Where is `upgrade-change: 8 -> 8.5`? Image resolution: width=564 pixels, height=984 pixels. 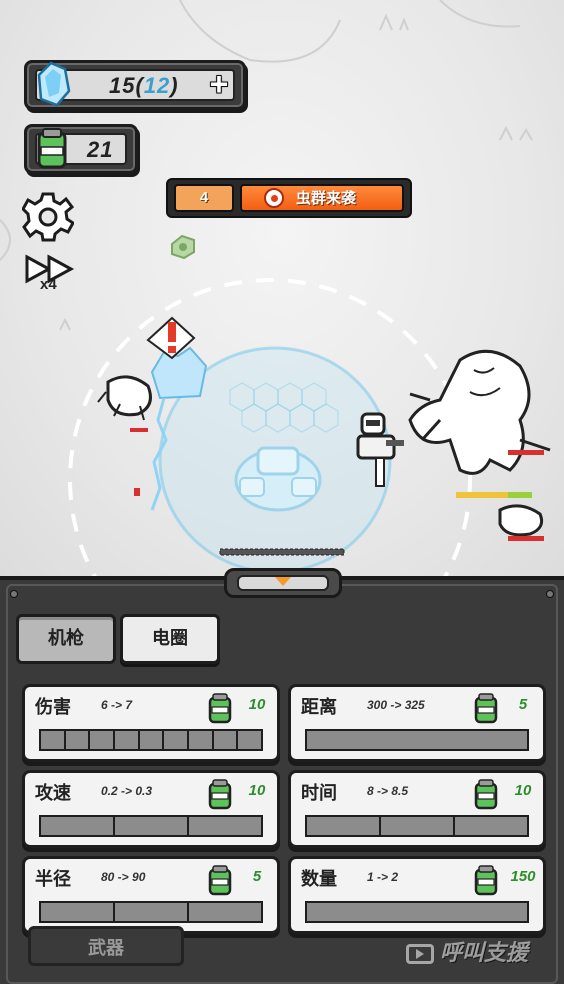
upgrade-change: 8 -> 8.5 is located at coordinates (388, 791).